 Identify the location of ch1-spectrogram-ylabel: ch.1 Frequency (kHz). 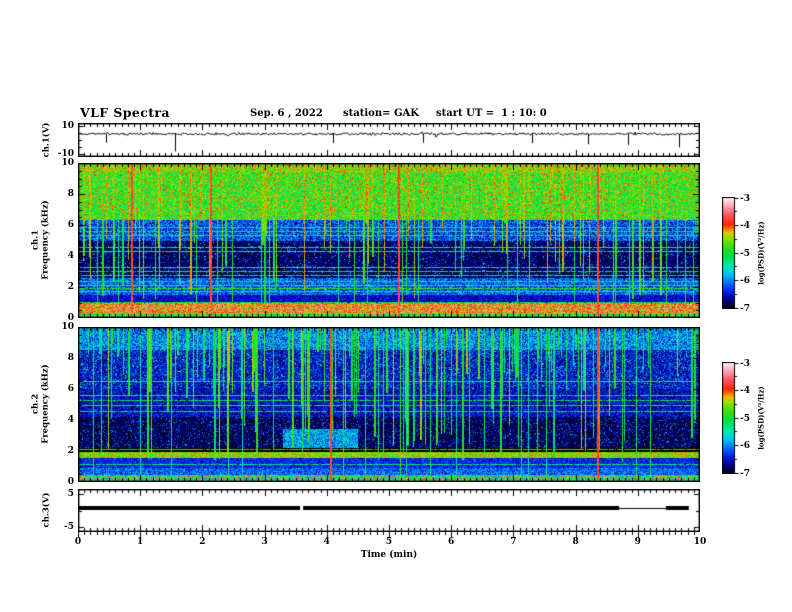
(41, 240).